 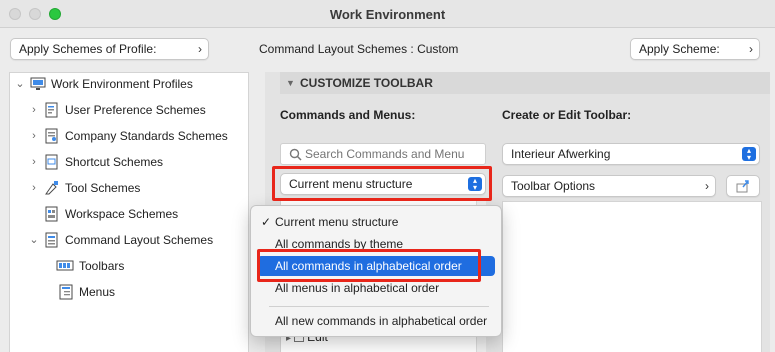 What do you see at coordinates (135, 110) in the screenshot?
I see `tree-item-label: User Preference Schemes` at bounding box center [135, 110].